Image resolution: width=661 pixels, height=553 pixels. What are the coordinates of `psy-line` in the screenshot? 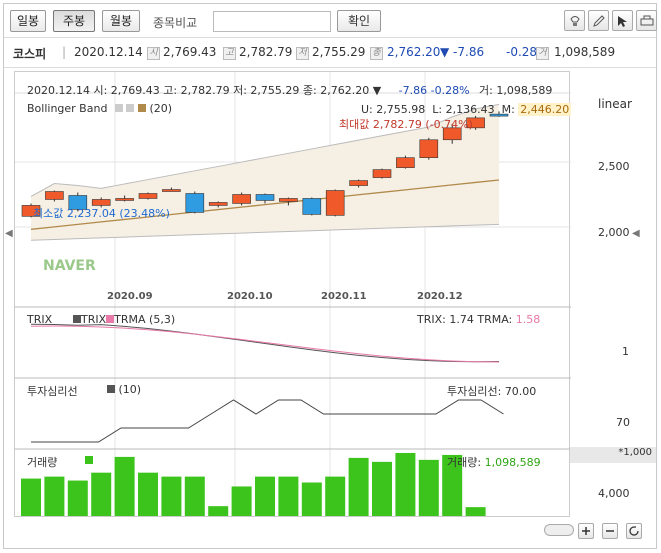 It's located at (267, 421).